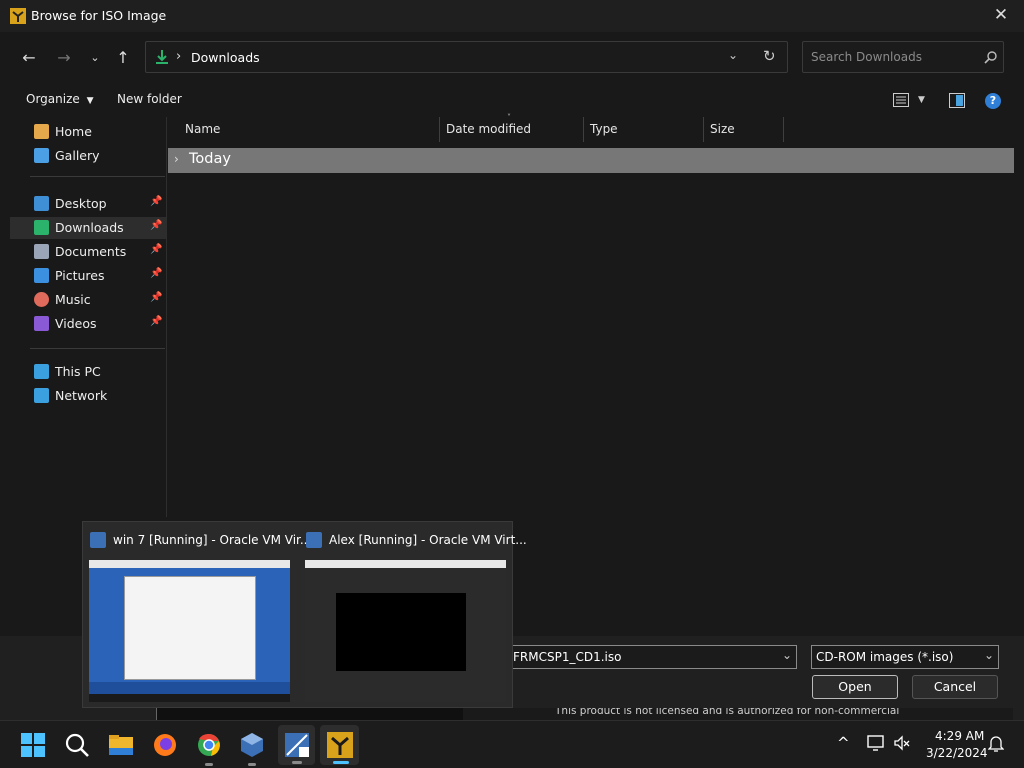 This screenshot has width=1024, height=768. What do you see at coordinates (787, 655) in the screenshot?
I see `file-name-dropdown-chevron-icon: ⌄` at bounding box center [787, 655].